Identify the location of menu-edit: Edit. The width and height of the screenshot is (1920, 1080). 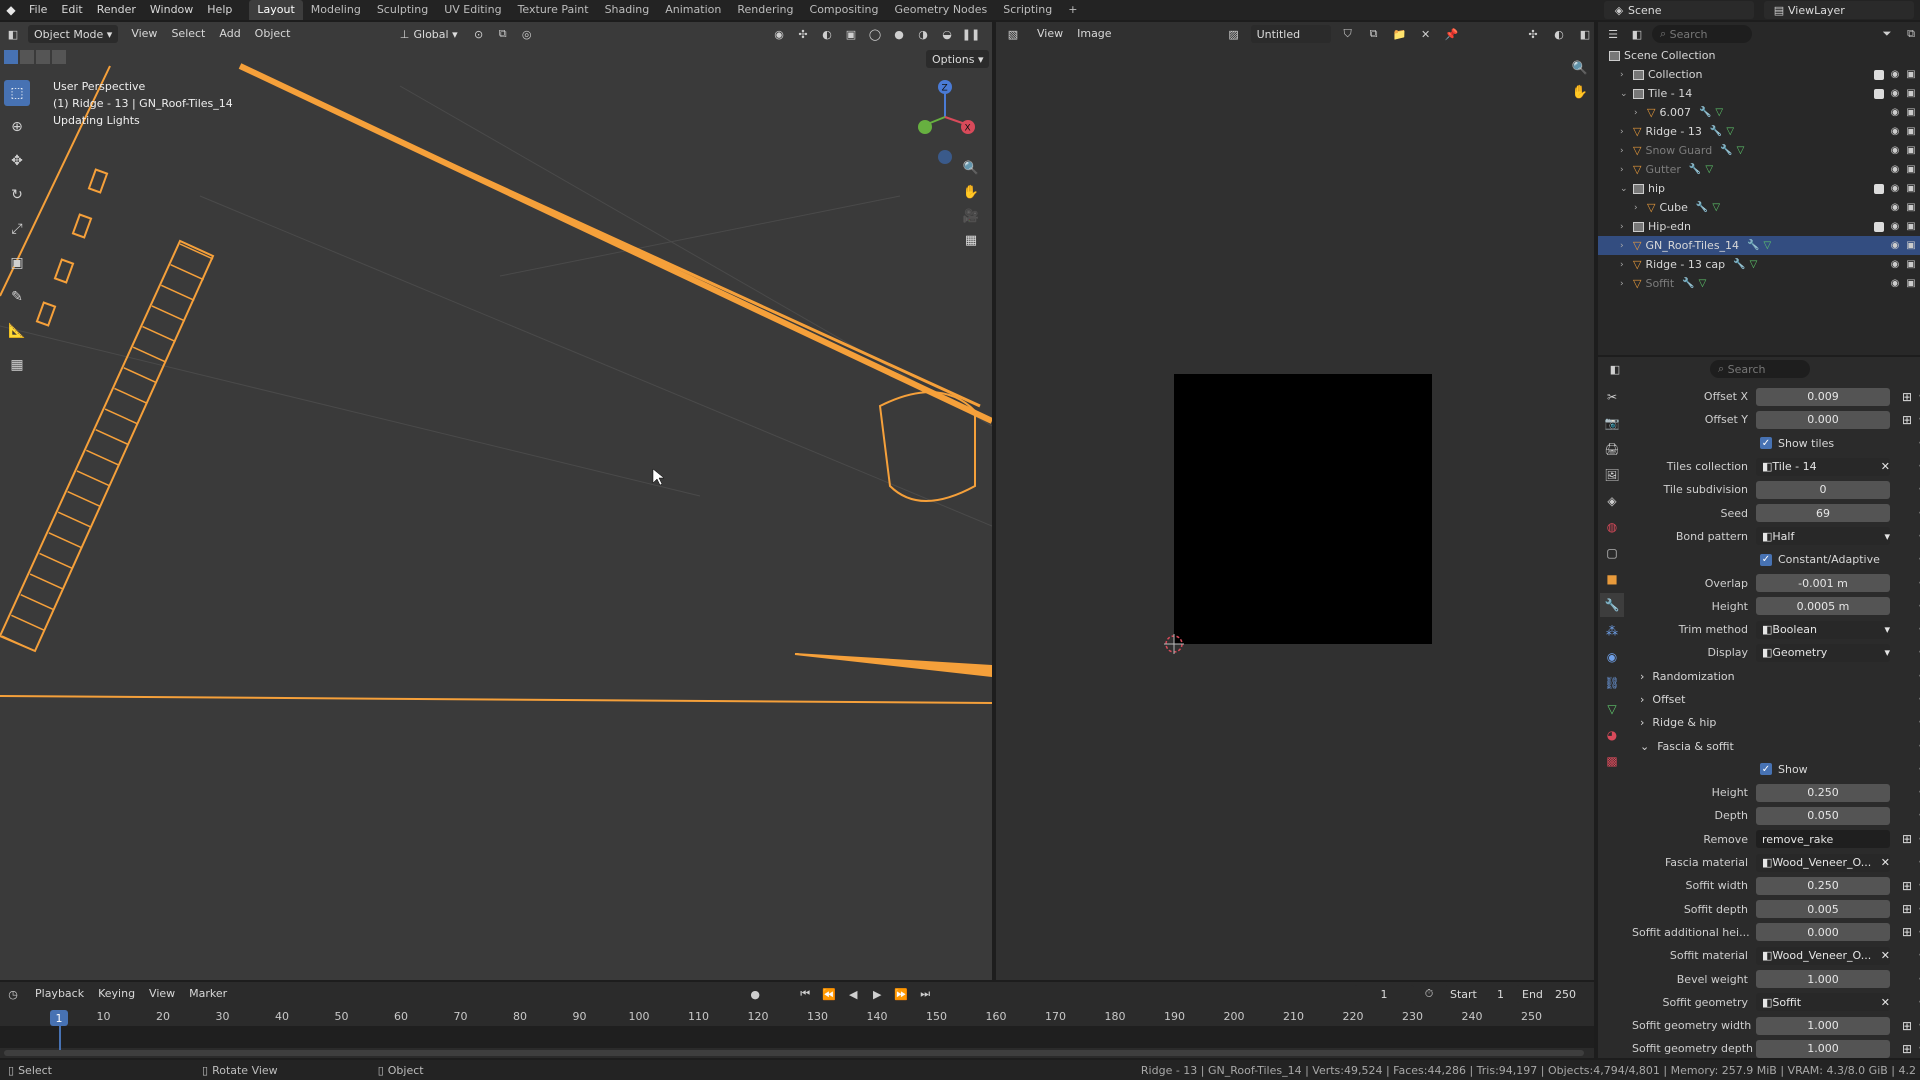
(71, 10).